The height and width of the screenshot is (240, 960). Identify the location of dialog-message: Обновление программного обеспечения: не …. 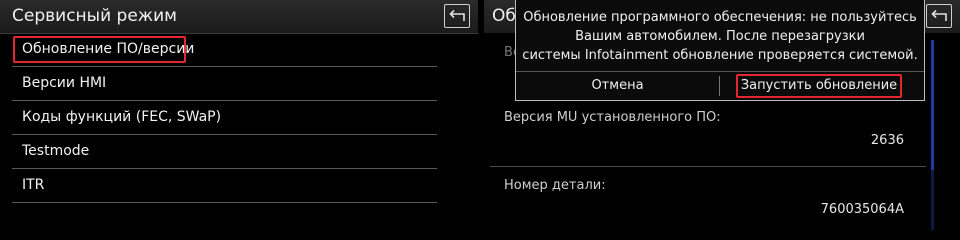
(720, 36).